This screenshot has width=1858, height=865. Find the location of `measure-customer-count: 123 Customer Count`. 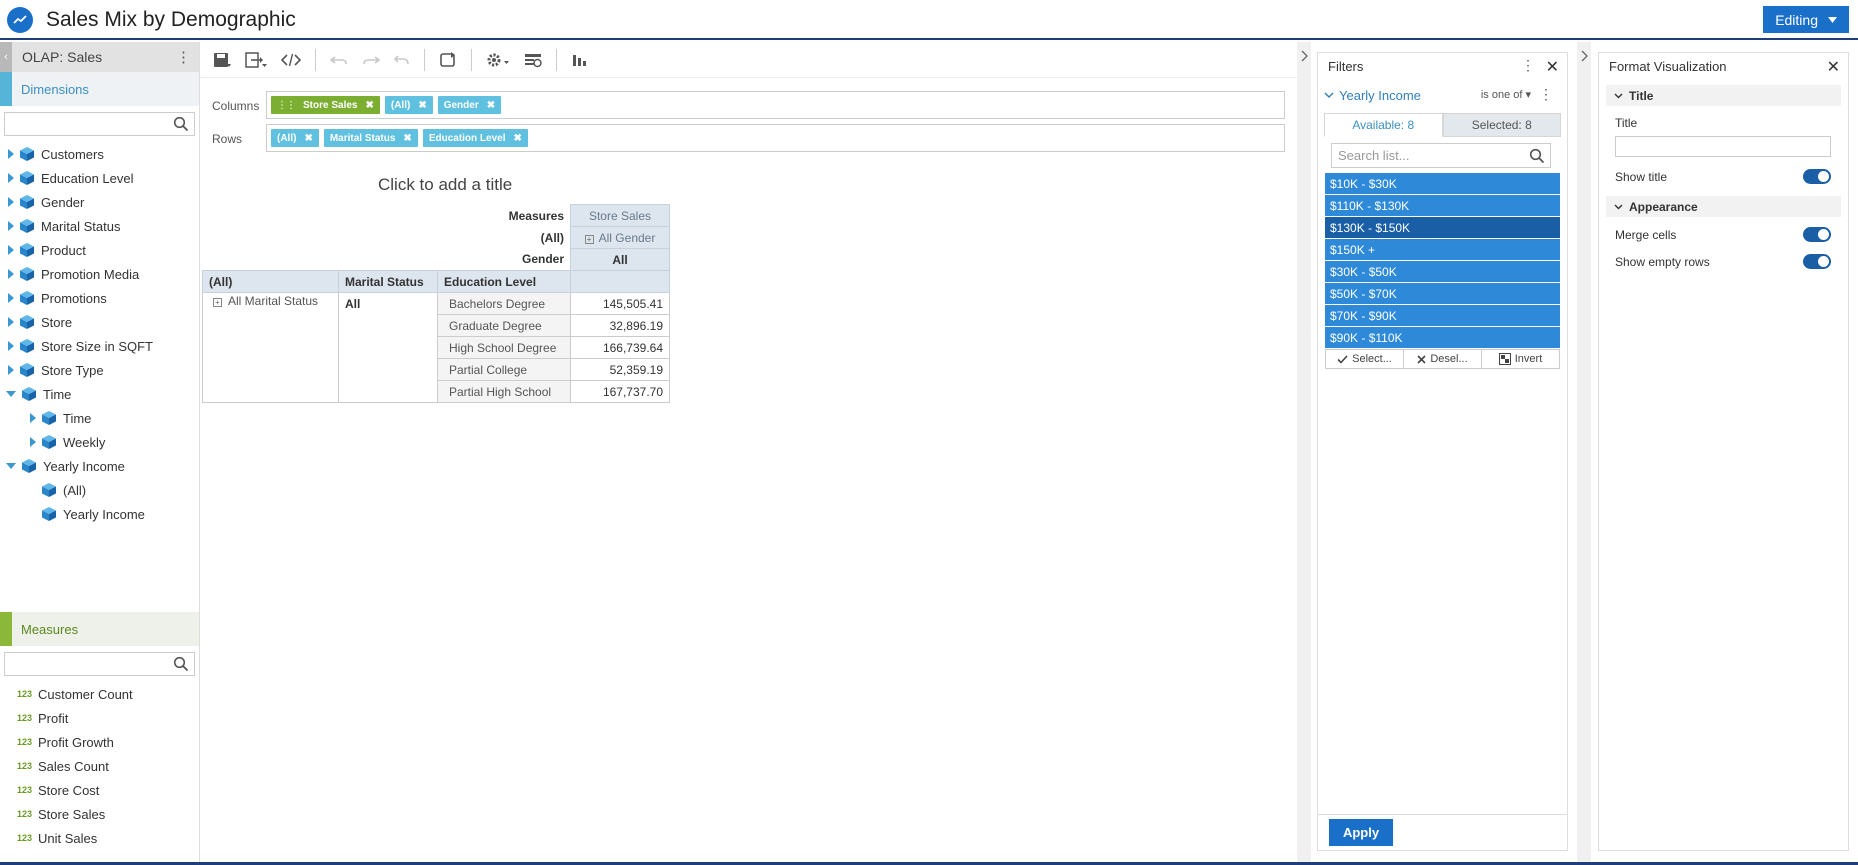

measure-customer-count: 123 Customer Count is located at coordinates (99, 694).